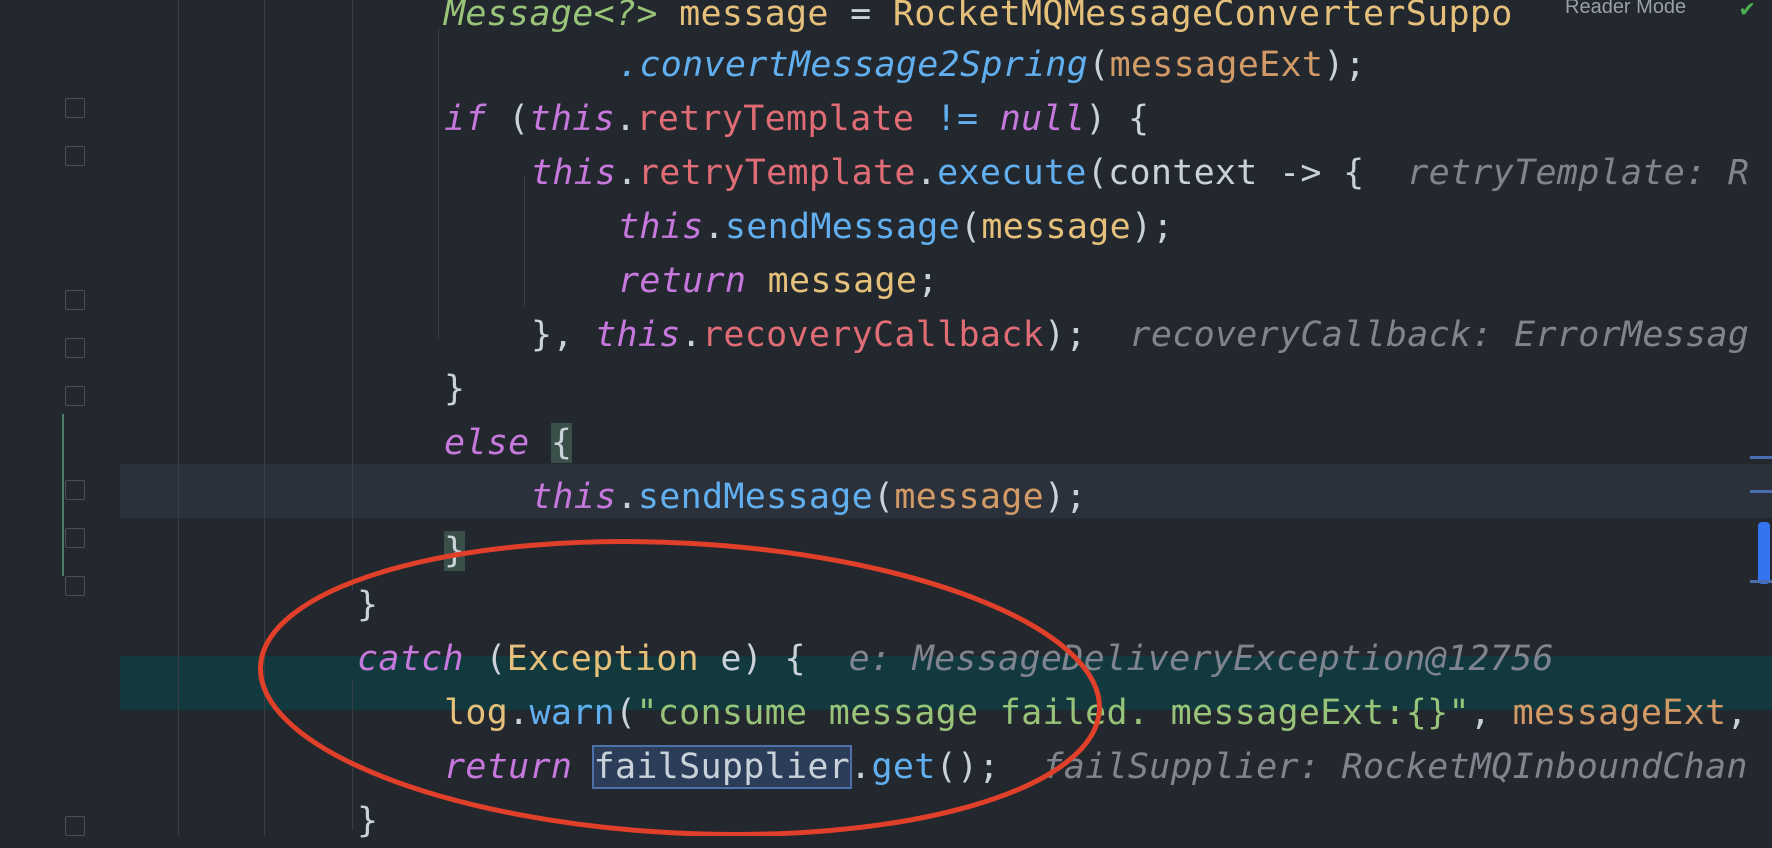 Image resolution: width=1772 pixels, height=848 pixels. Describe the element at coordinates (1201, 659) in the screenshot. I see `inlay-hint: e: MessageDeliveryException@12756` at that location.